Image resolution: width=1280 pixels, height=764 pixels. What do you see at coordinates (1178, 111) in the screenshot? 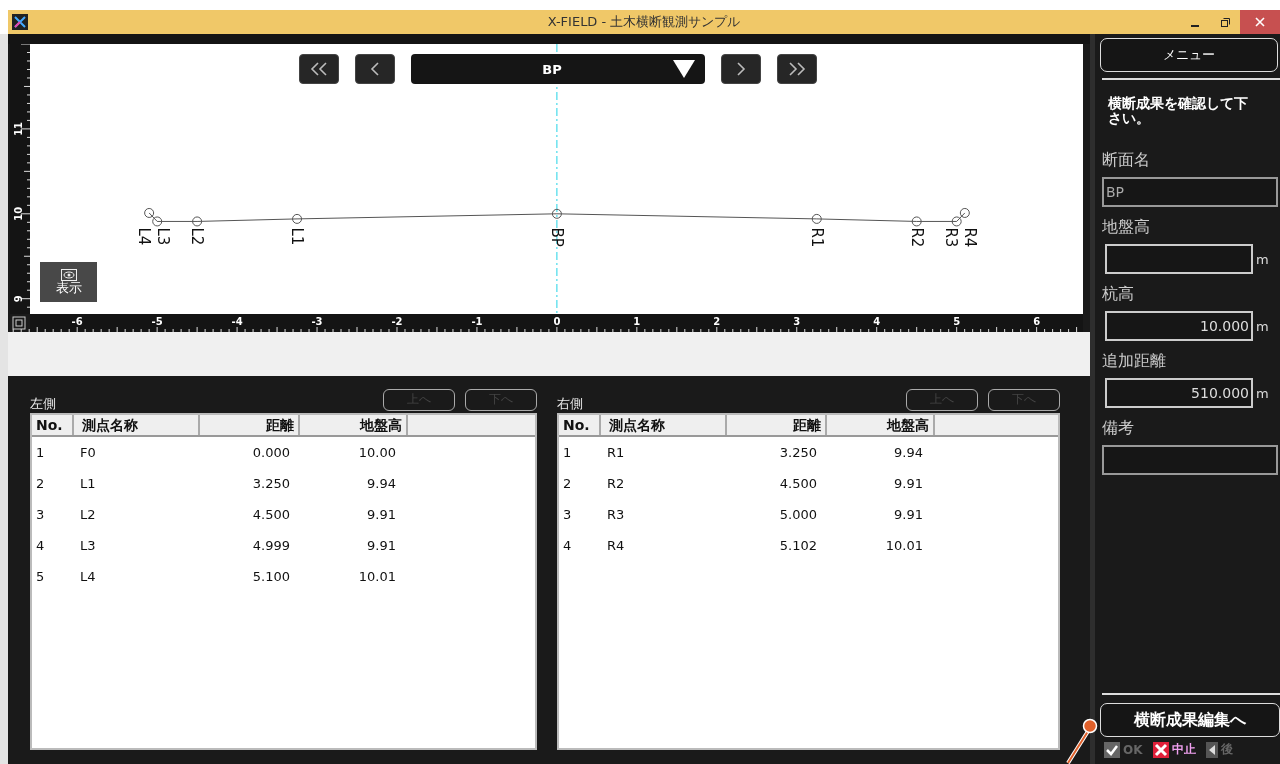
I see `instruction-text: 横断成果を確認して下さい。` at bounding box center [1178, 111].